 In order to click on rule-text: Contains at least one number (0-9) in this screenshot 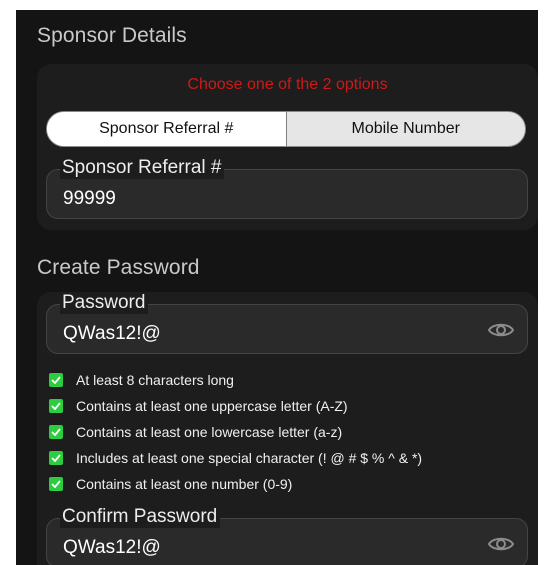, I will do `click(184, 484)`.